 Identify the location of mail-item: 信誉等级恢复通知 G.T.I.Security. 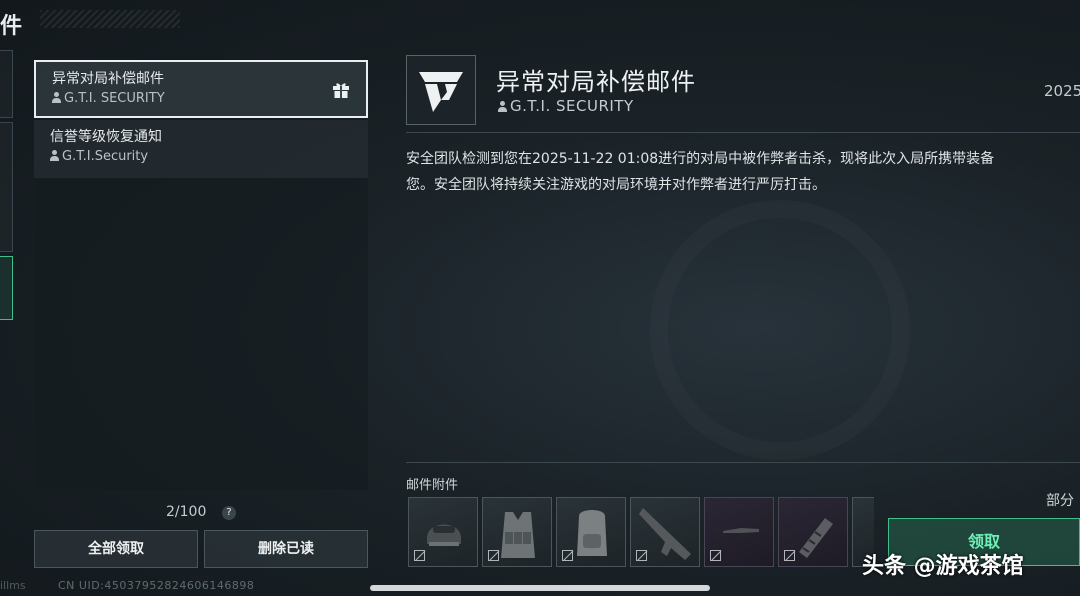
(201, 149).